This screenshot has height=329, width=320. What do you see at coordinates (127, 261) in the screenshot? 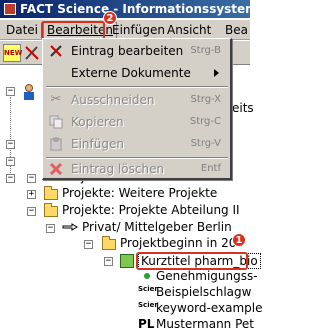
I see `project-icon` at bounding box center [127, 261].